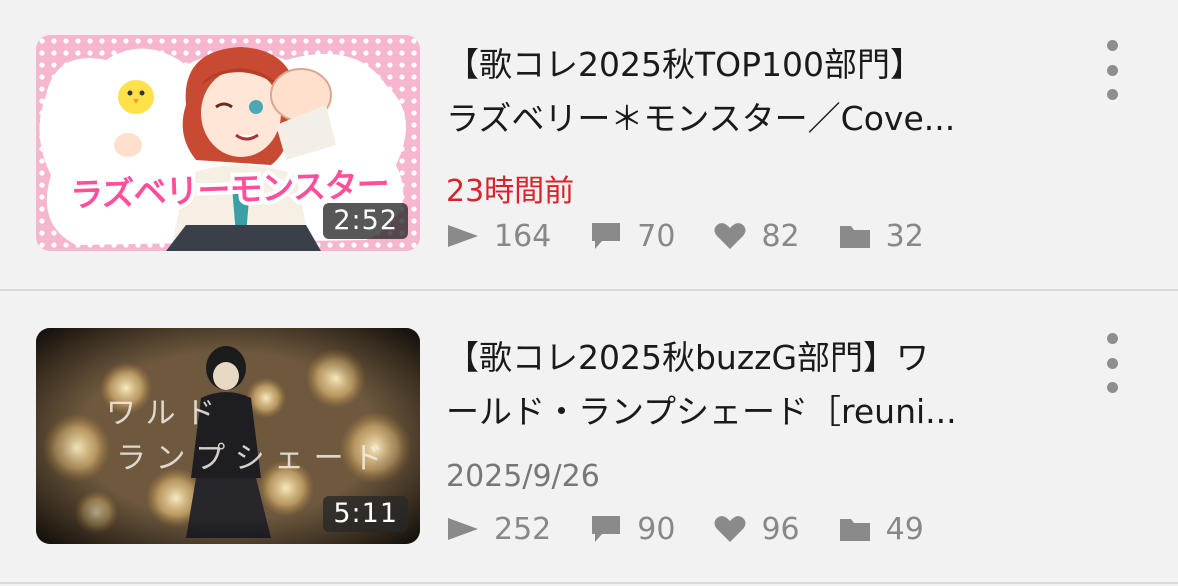 The height and width of the screenshot is (586, 1178). What do you see at coordinates (756, 236) in the screenshot?
I see `like-count: 82` at bounding box center [756, 236].